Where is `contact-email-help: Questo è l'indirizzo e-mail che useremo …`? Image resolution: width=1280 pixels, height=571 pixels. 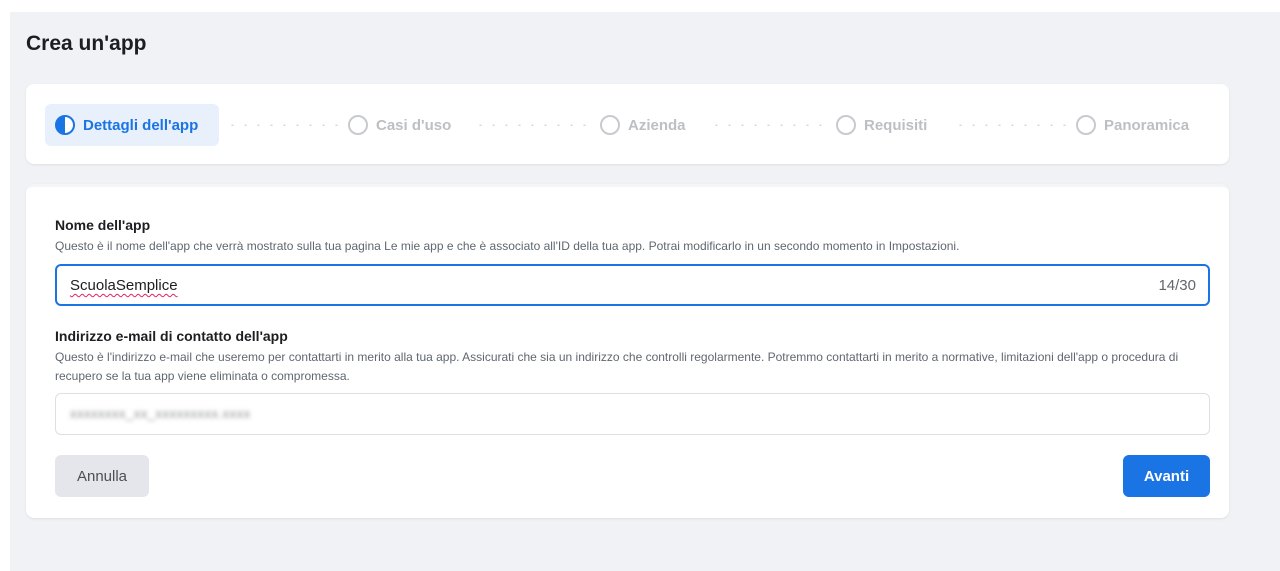 contact-email-help: Questo è l'indirizzo e-mail che useremo … is located at coordinates (617, 366).